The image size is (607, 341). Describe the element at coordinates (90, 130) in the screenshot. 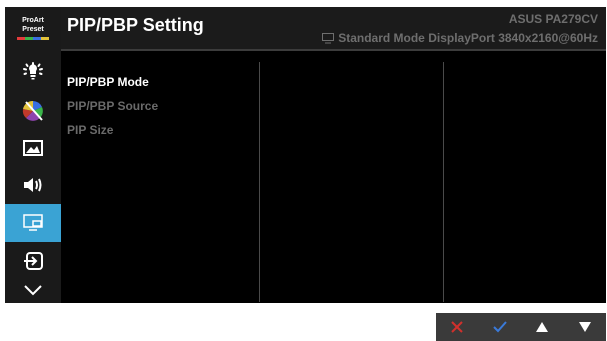

I see `menu-item-pip-size: PIP Size` at that location.